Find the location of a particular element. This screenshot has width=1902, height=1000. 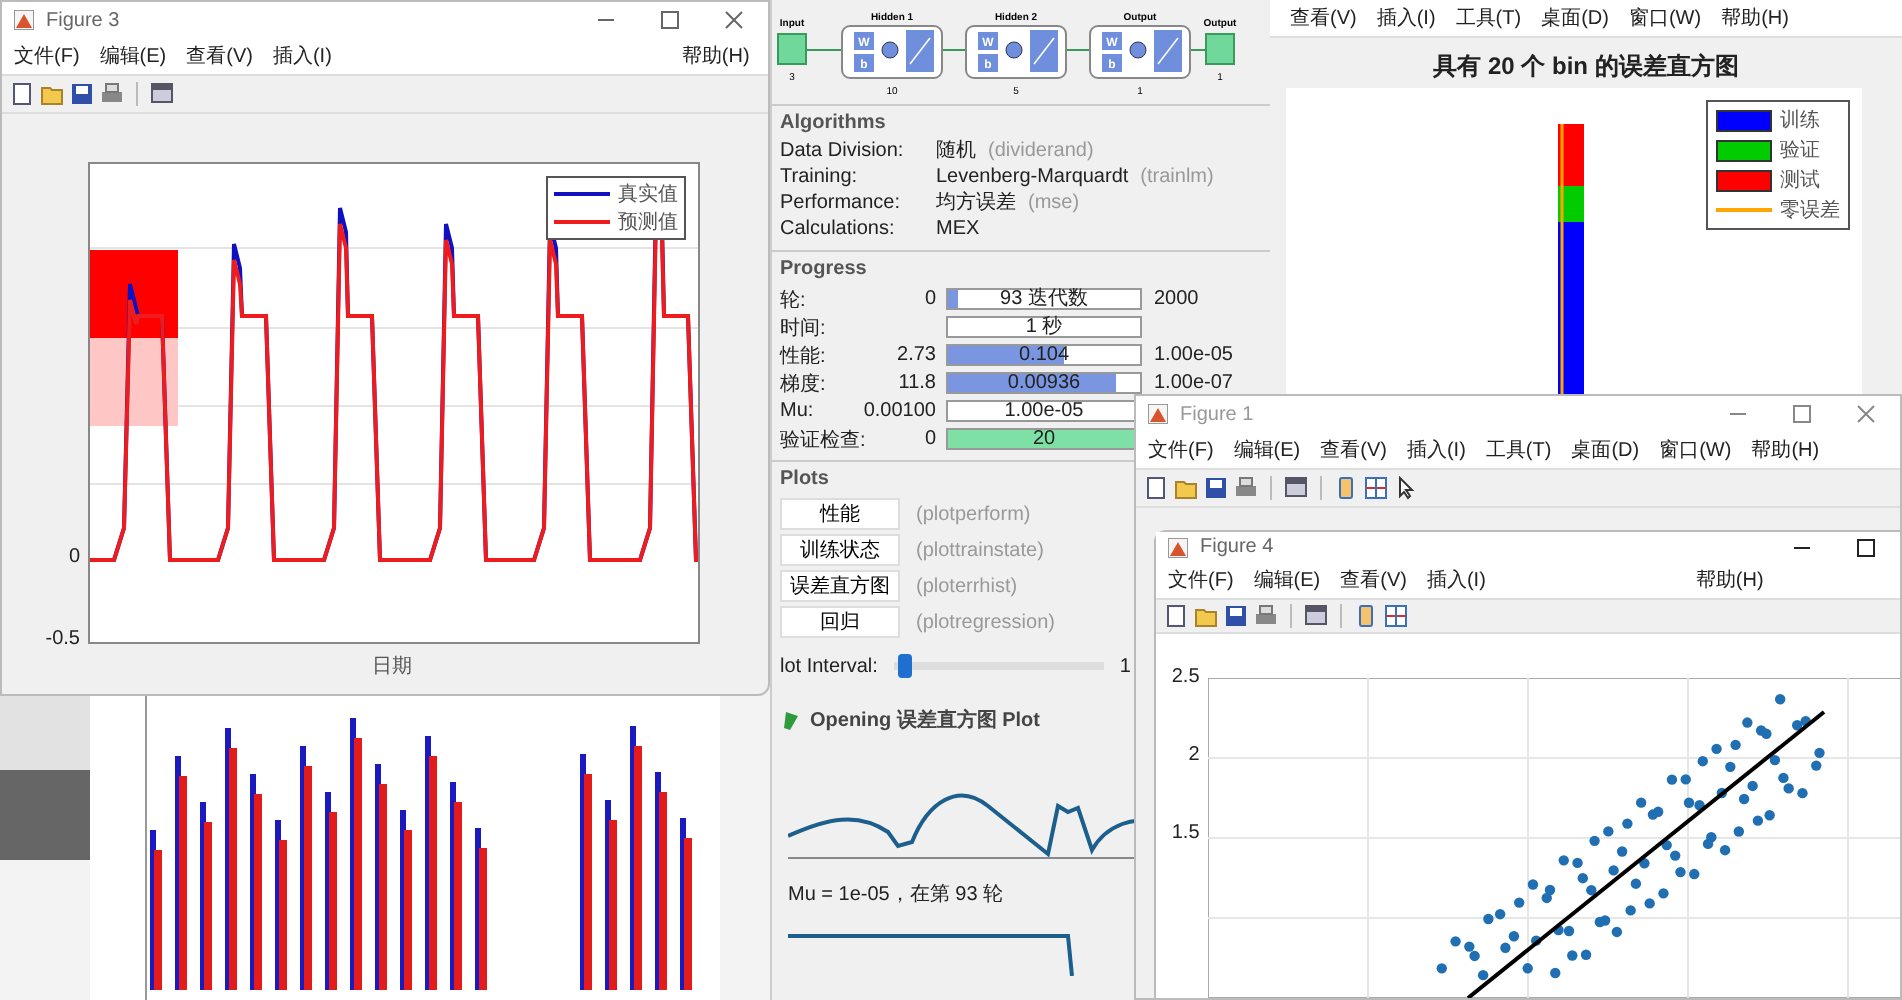

field-value: MEX is located at coordinates (958, 230).